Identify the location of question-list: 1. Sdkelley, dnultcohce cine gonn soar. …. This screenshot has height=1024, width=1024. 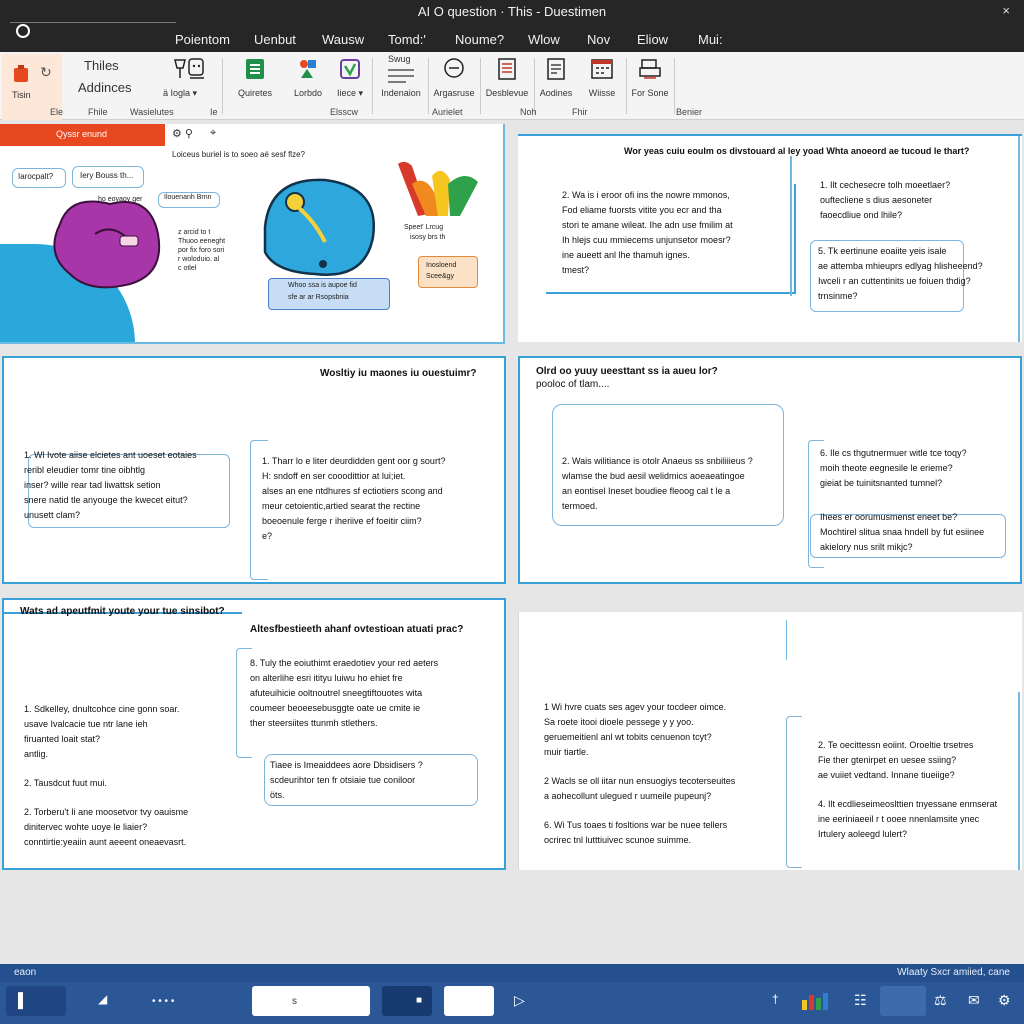
(129, 776).